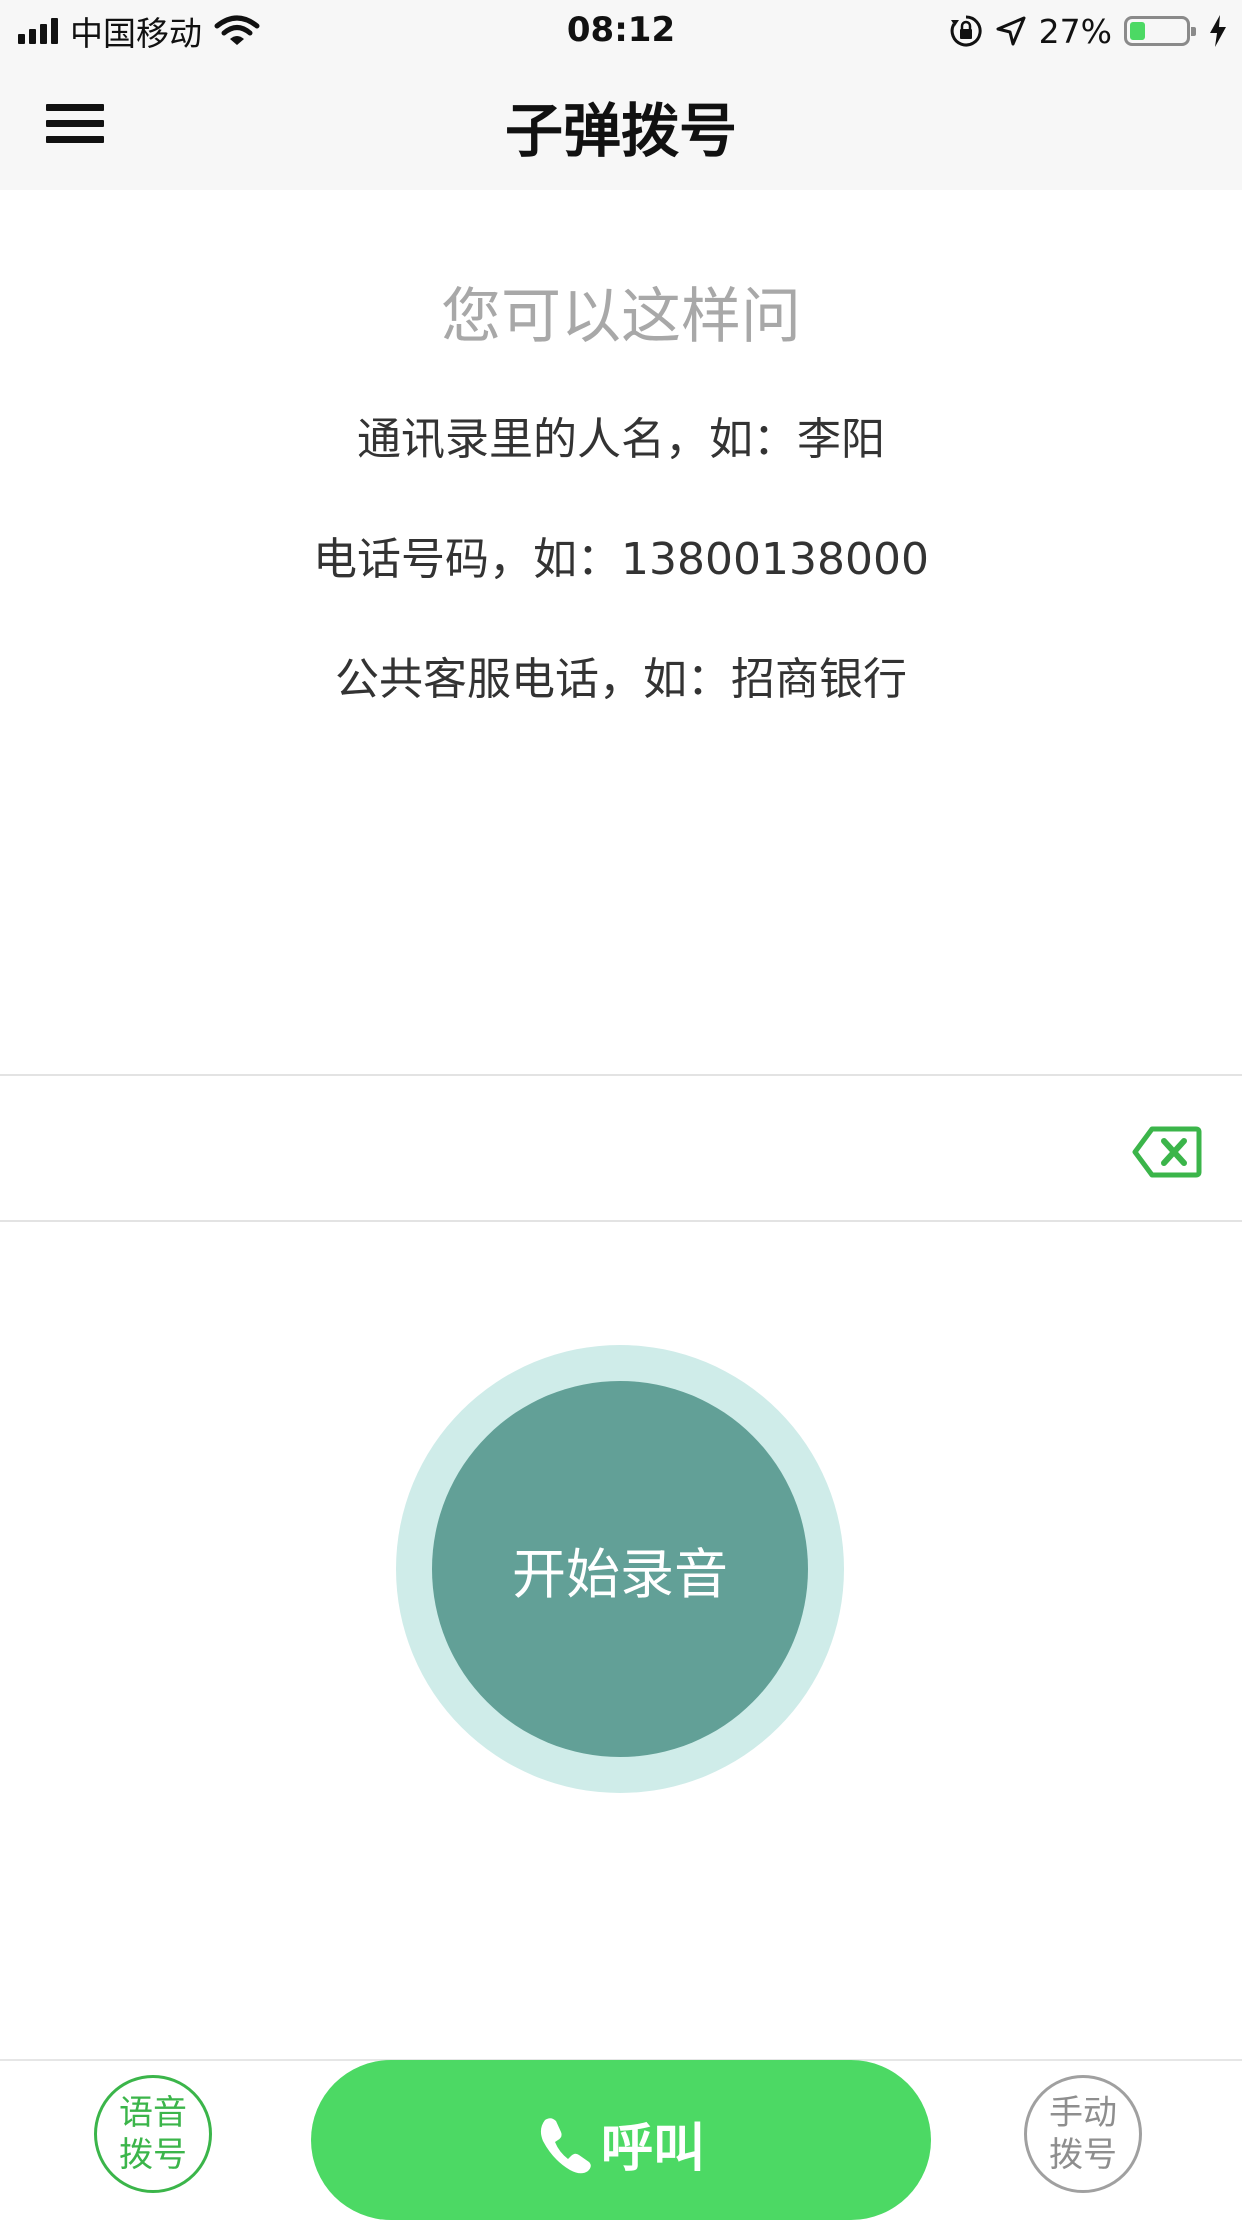 Image resolution: width=1242 pixels, height=2220 pixels. What do you see at coordinates (621, 1221) in the screenshot?
I see `divider-bottom` at bounding box center [621, 1221].